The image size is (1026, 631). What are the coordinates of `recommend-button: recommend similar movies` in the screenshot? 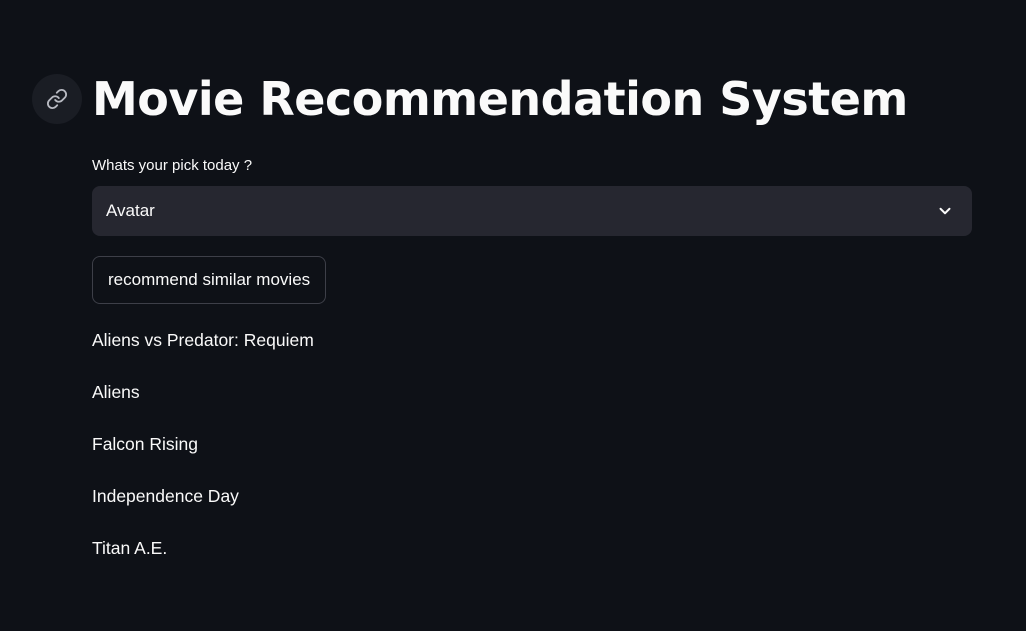 It's located at (209, 280).